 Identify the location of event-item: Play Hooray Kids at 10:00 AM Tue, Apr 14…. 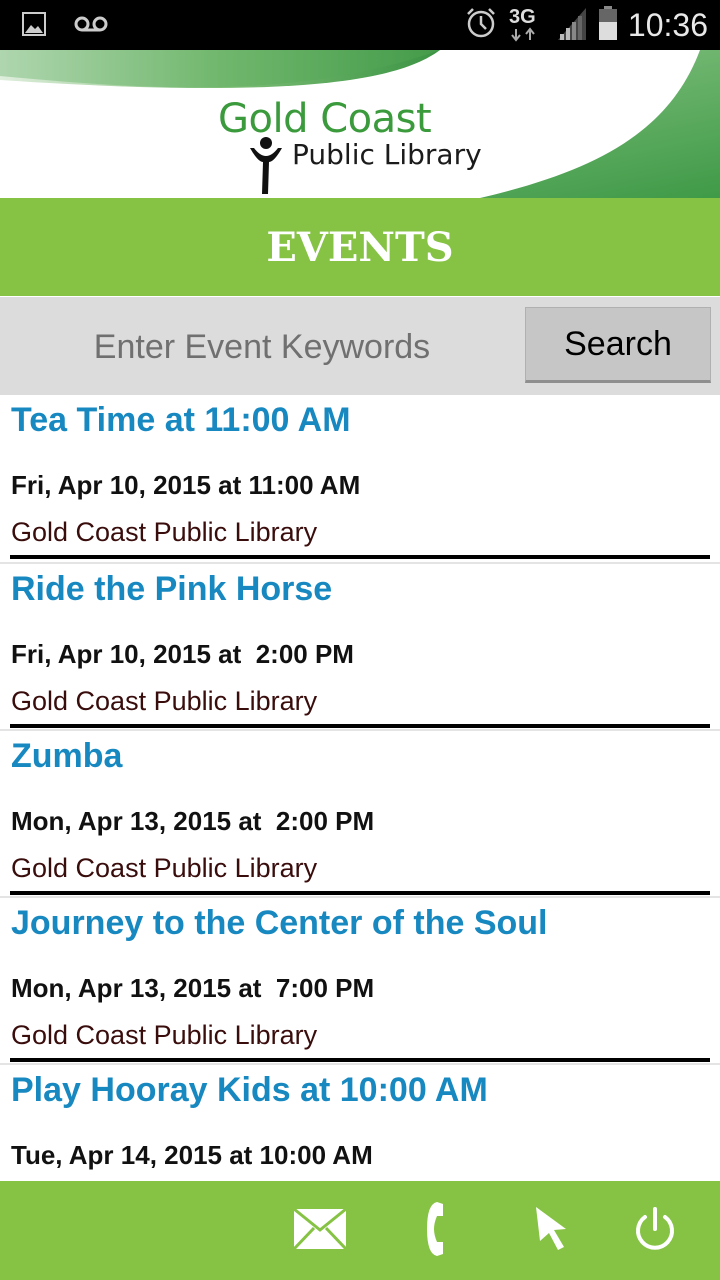
(360, 1121).